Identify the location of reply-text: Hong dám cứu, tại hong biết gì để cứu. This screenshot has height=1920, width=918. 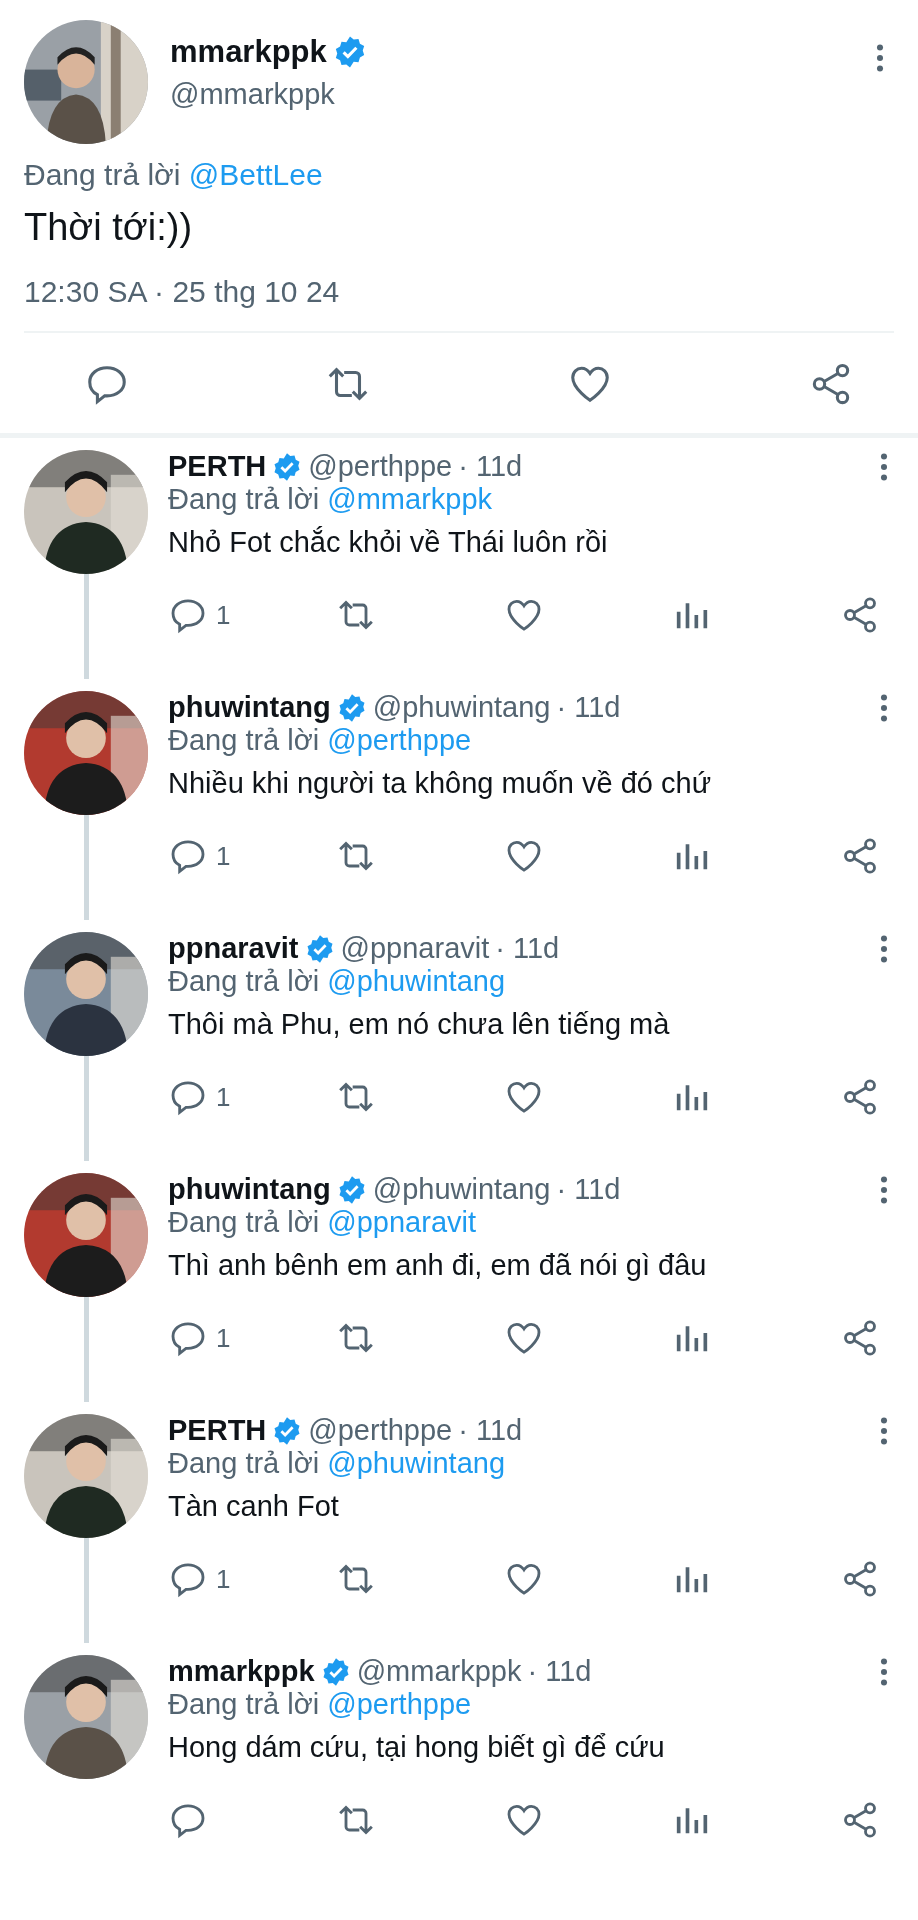
(417, 1747).